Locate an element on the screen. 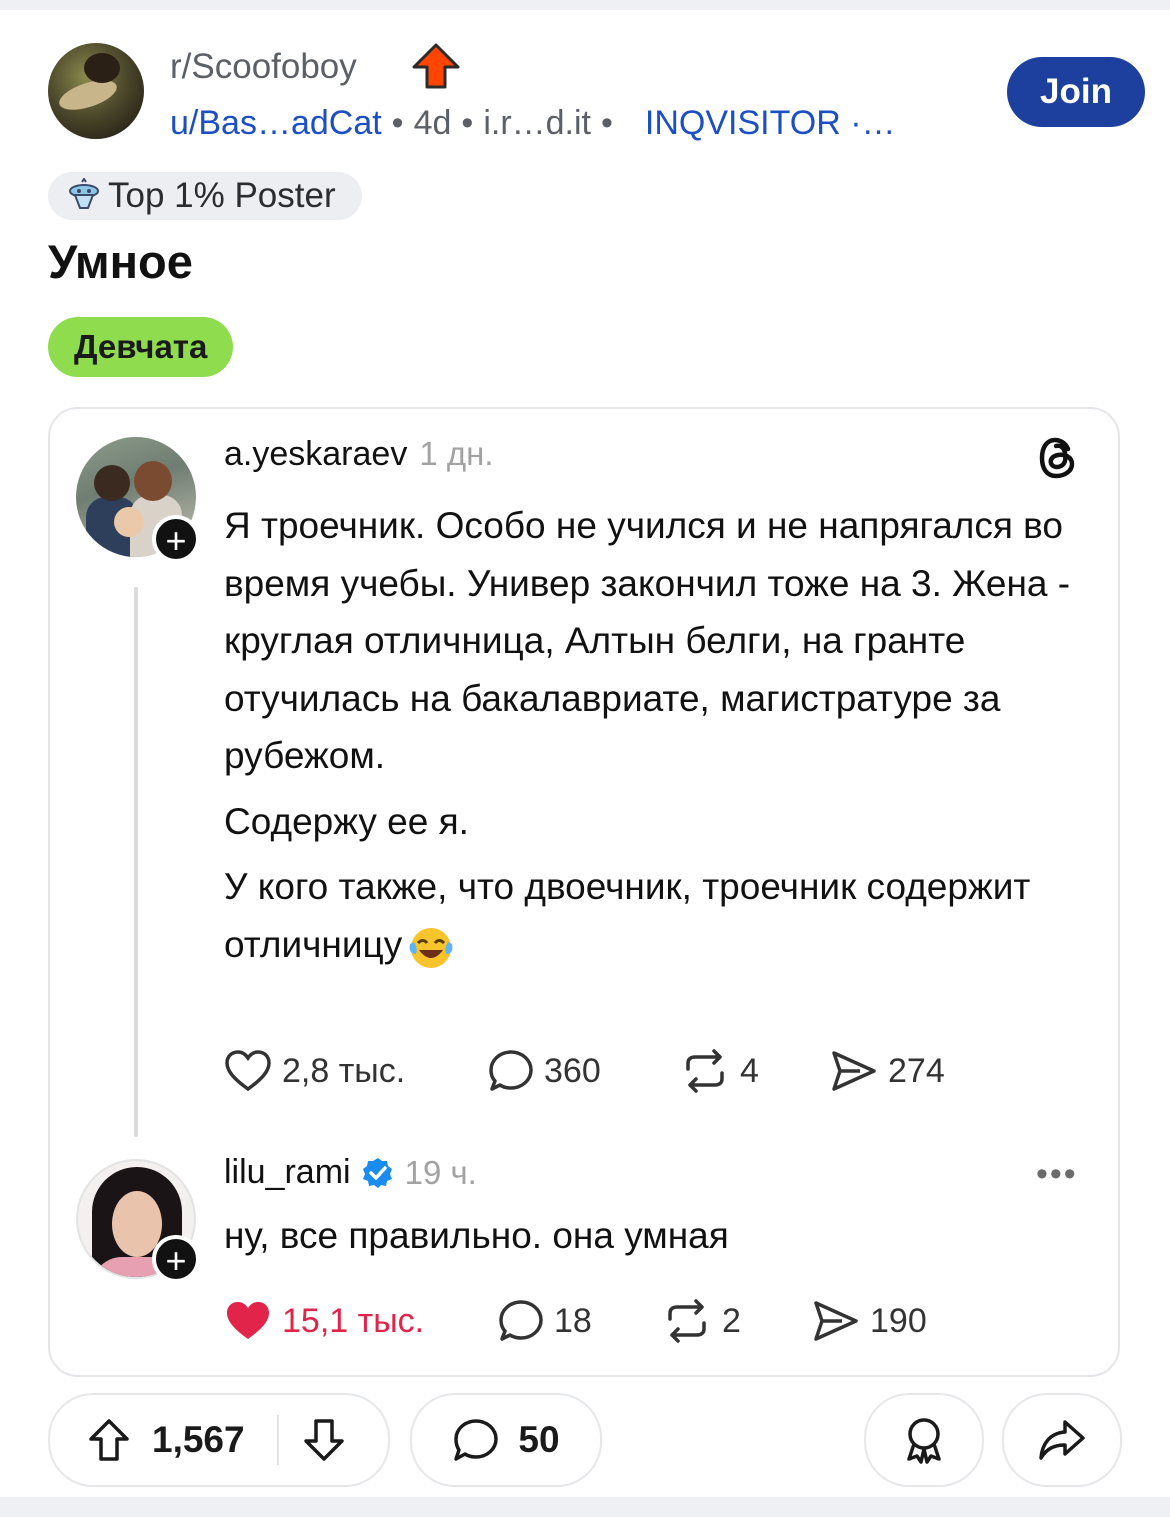 Image resolution: width=1170 pixels, height=1517 pixels. post1-reply-stat: 360 is located at coordinates (544, 1071).